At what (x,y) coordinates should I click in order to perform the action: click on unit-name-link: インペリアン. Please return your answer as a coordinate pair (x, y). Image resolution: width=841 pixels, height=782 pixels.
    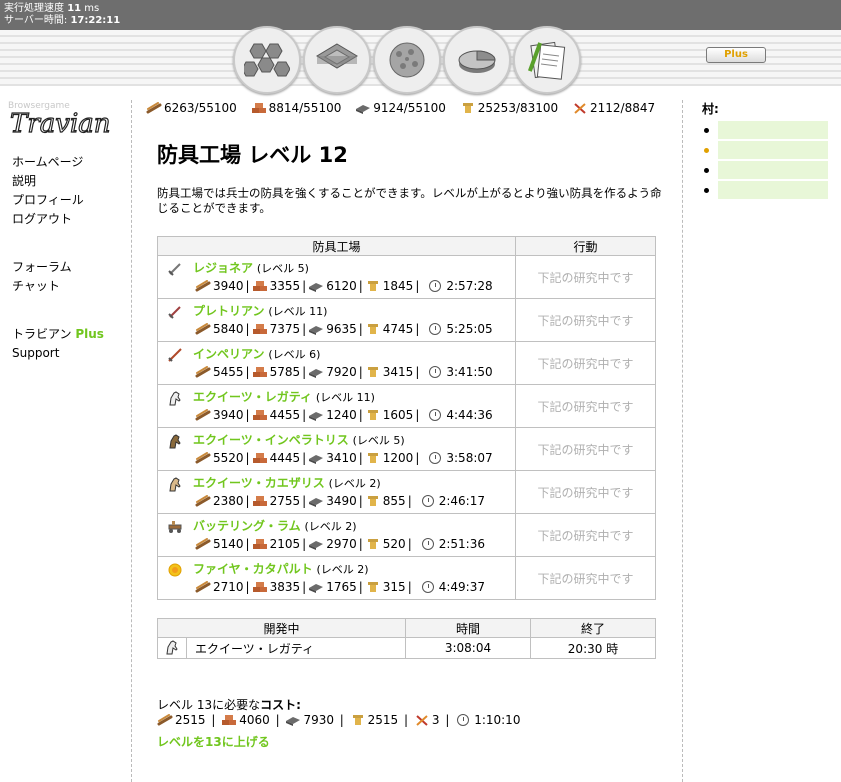
    Looking at the image, I should click on (229, 354).